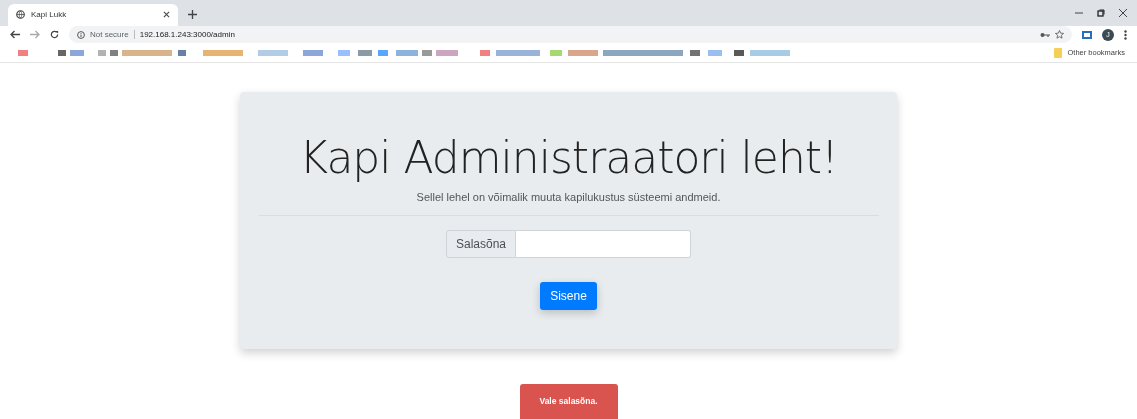 The width and height of the screenshot is (1137, 419). What do you see at coordinates (93, 14) in the screenshot?
I see `browser-tab: Kapi Lukk` at bounding box center [93, 14].